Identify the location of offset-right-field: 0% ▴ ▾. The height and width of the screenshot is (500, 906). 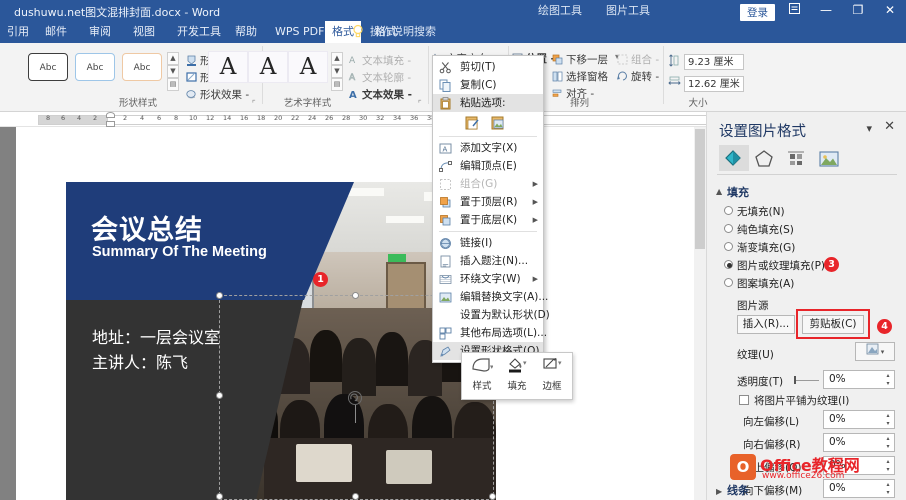
(859, 442).